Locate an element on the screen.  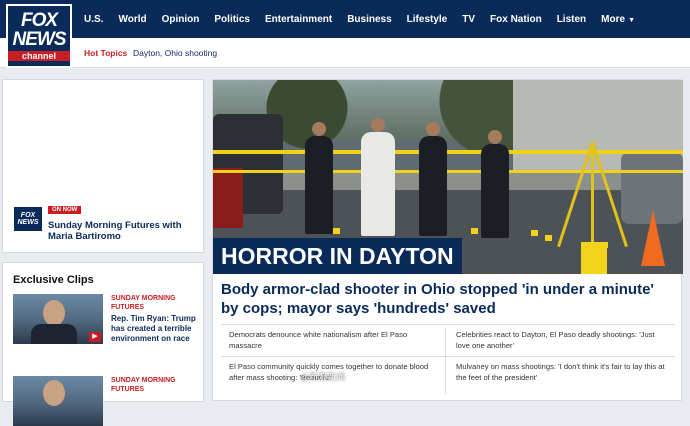
nav-item-politics: Politics is located at coordinates (232, 19).